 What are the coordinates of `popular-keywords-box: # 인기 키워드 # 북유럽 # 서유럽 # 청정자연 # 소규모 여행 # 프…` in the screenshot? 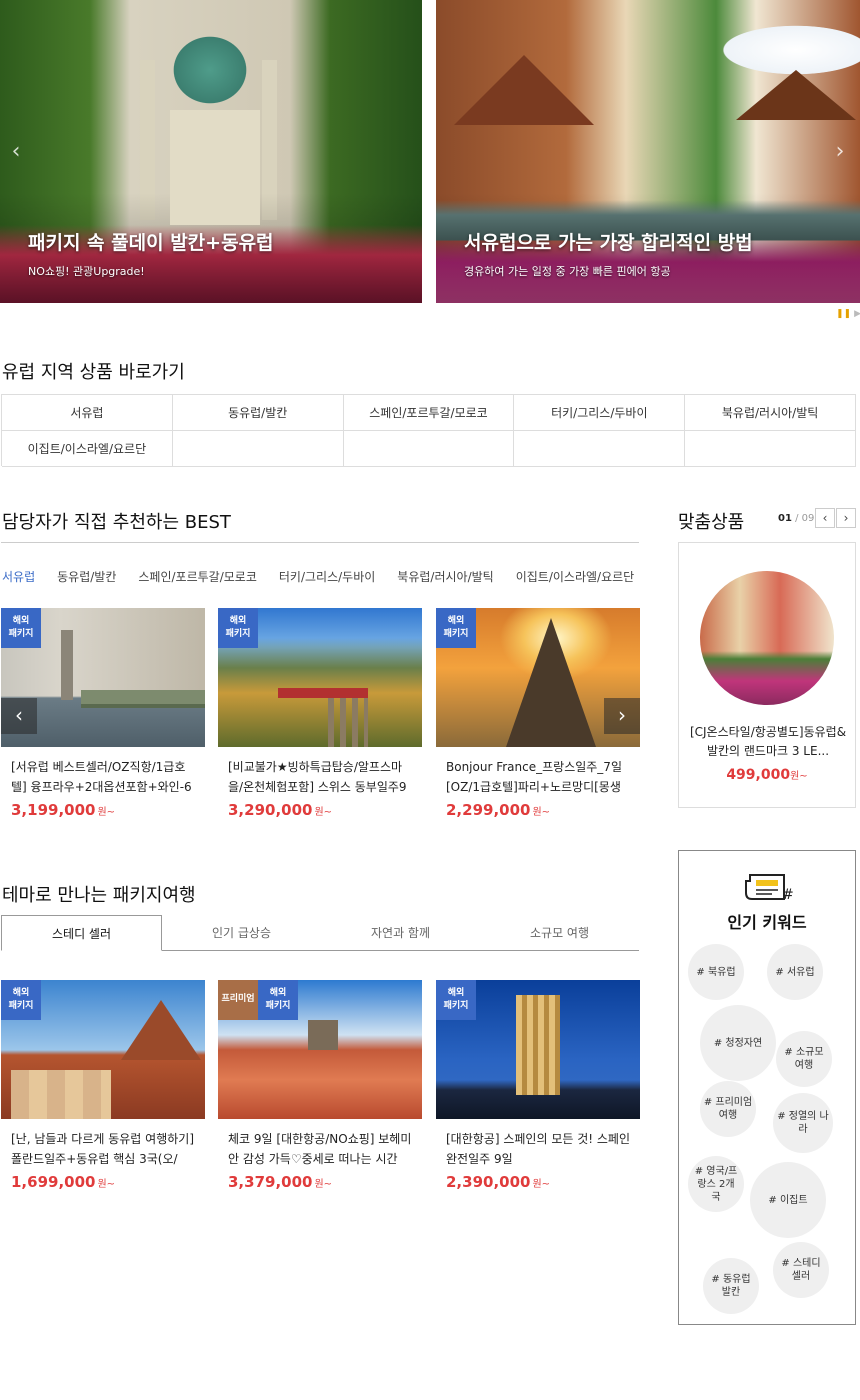 It's located at (767, 1087).